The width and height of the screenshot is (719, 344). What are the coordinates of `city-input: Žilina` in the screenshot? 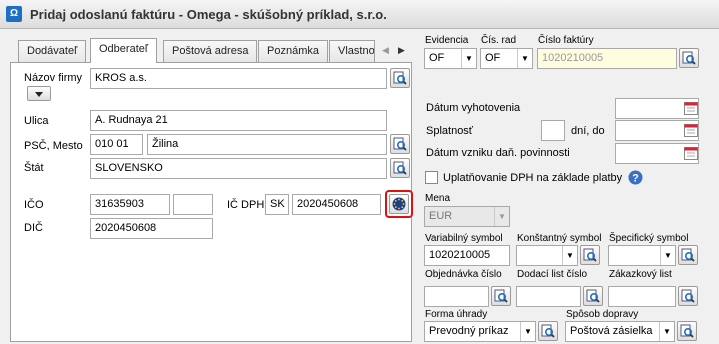 It's located at (267, 144).